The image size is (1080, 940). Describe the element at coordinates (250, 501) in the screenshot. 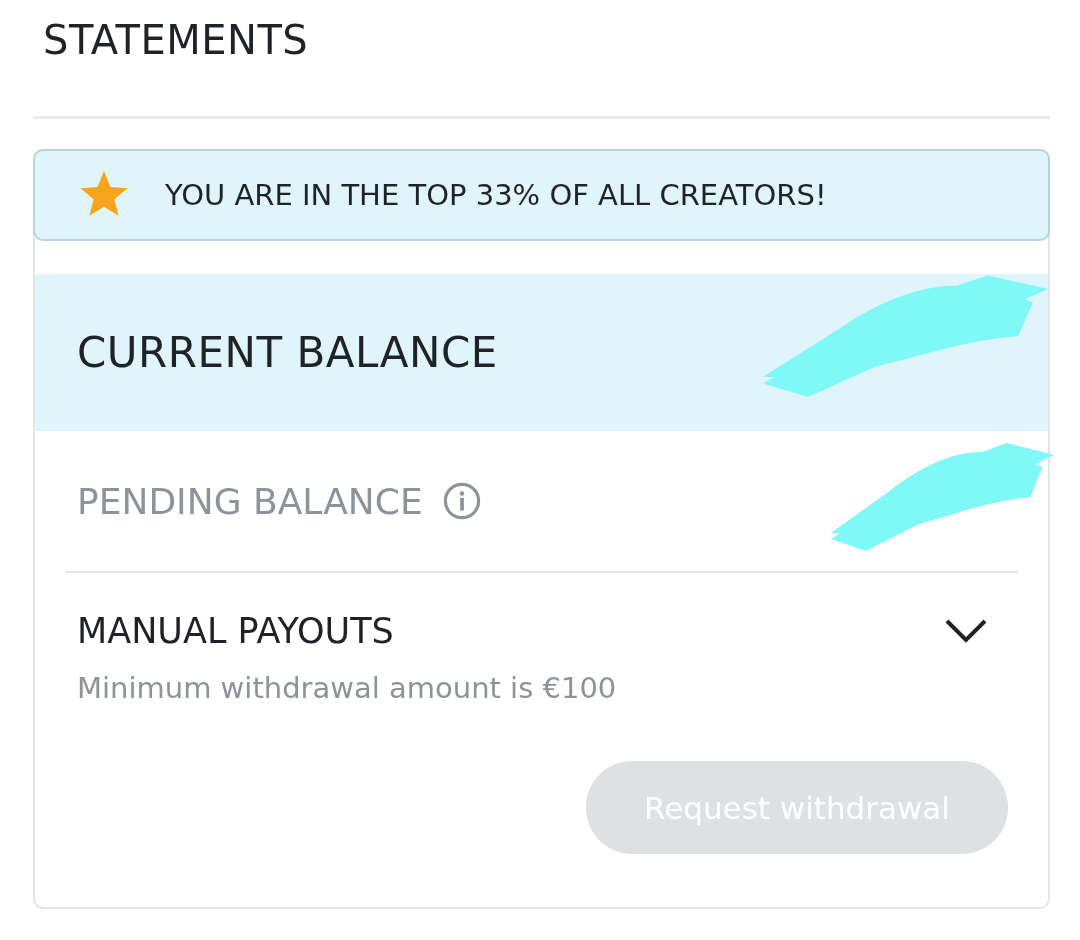

I see `pending-balance-label: PENDING BALANCE` at that location.